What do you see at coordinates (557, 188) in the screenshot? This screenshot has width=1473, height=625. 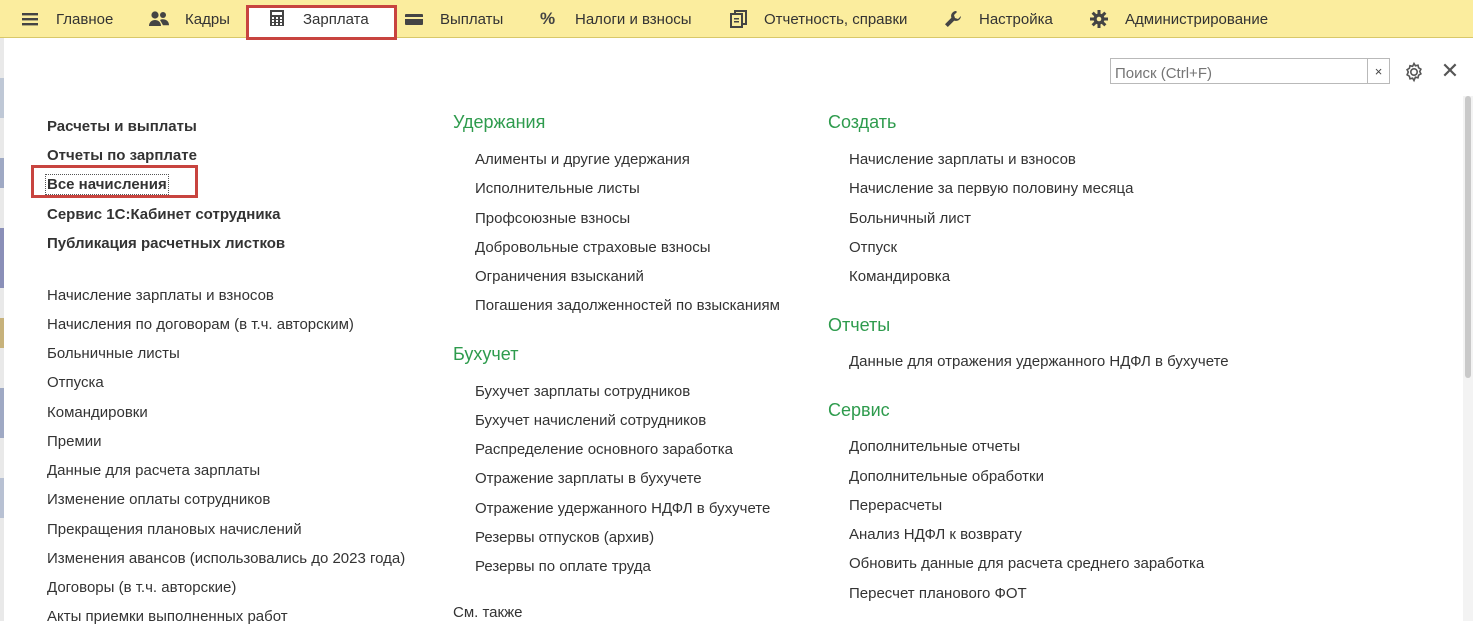 I see `list-item: Исполнительные листы` at bounding box center [557, 188].